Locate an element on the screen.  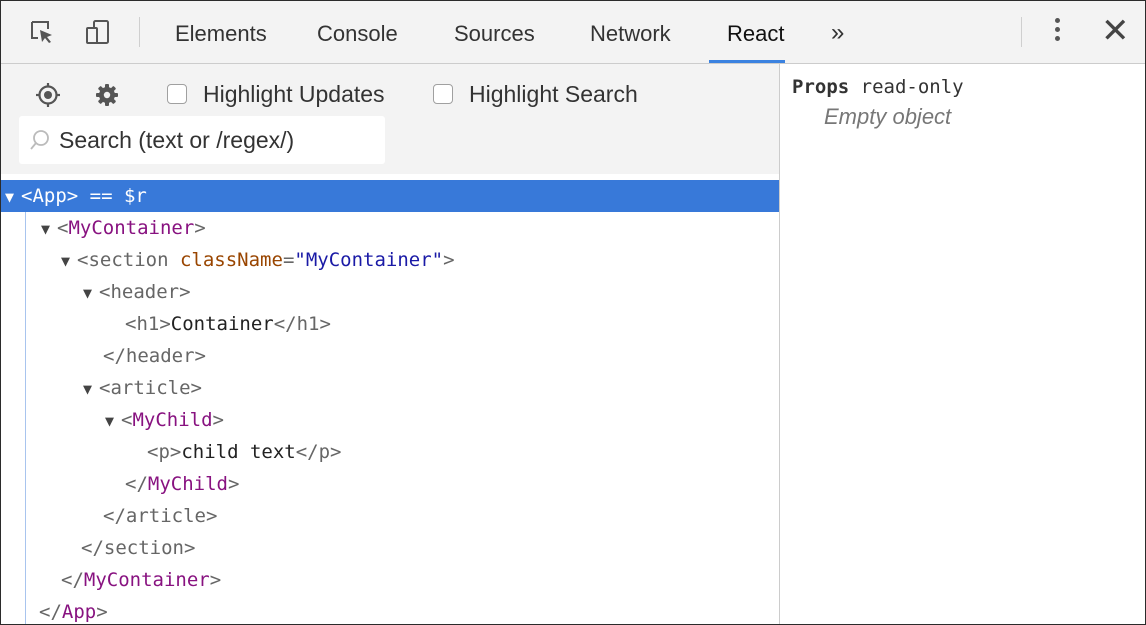
device-toolbar-icon is located at coordinates (98, 32).